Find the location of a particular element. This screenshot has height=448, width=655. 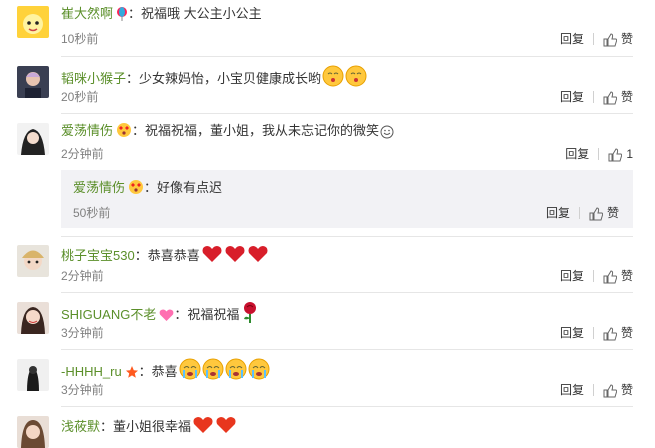

timestamp: 10秒前 is located at coordinates (80, 39).